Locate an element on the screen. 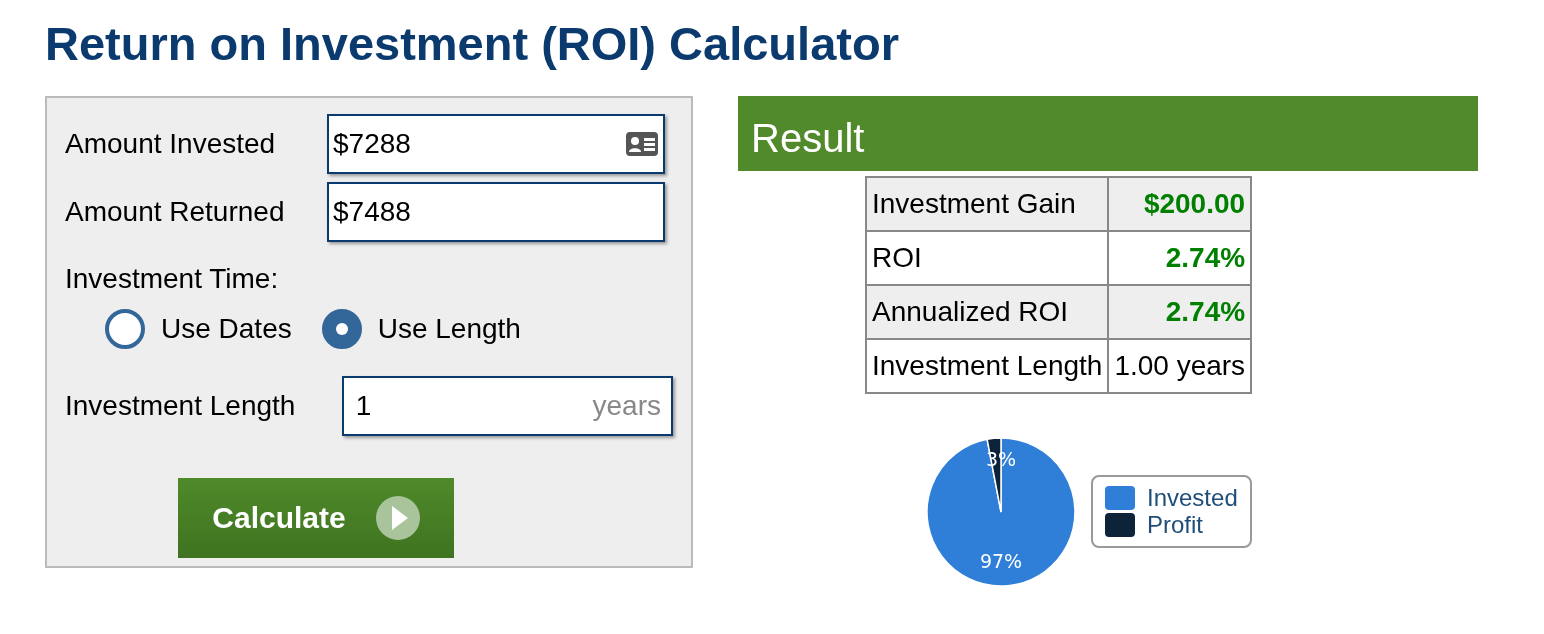 This screenshot has height=634, width=1544. contact-card-icon is located at coordinates (642, 143).